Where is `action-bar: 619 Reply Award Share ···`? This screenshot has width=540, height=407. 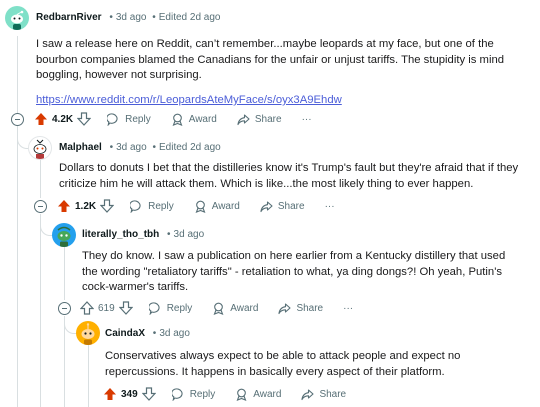 action-bar: 619 Reply Award Share ··· is located at coordinates (216, 308).